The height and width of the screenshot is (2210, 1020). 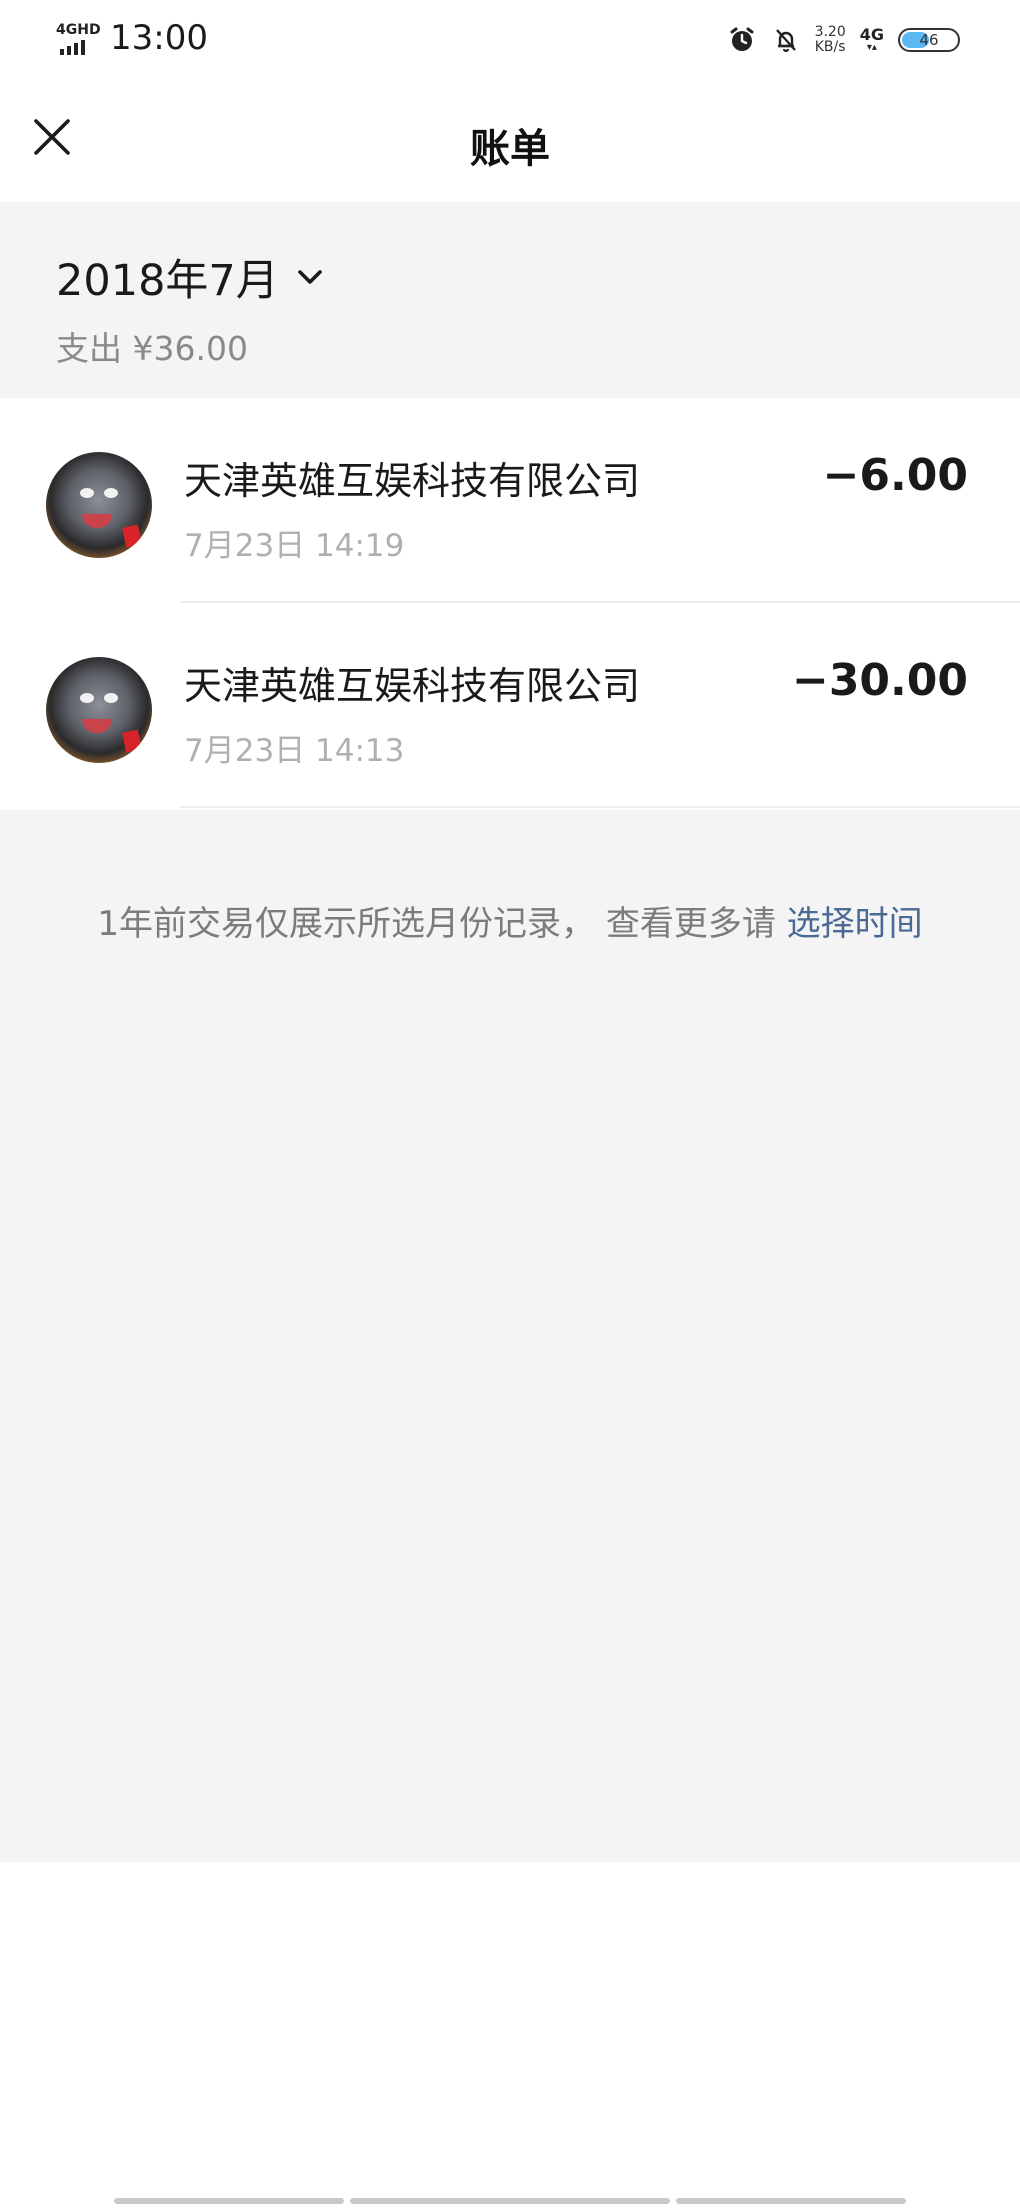 What do you see at coordinates (167, 281) in the screenshot?
I see `month-label: 2018年7月` at bounding box center [167, 281].